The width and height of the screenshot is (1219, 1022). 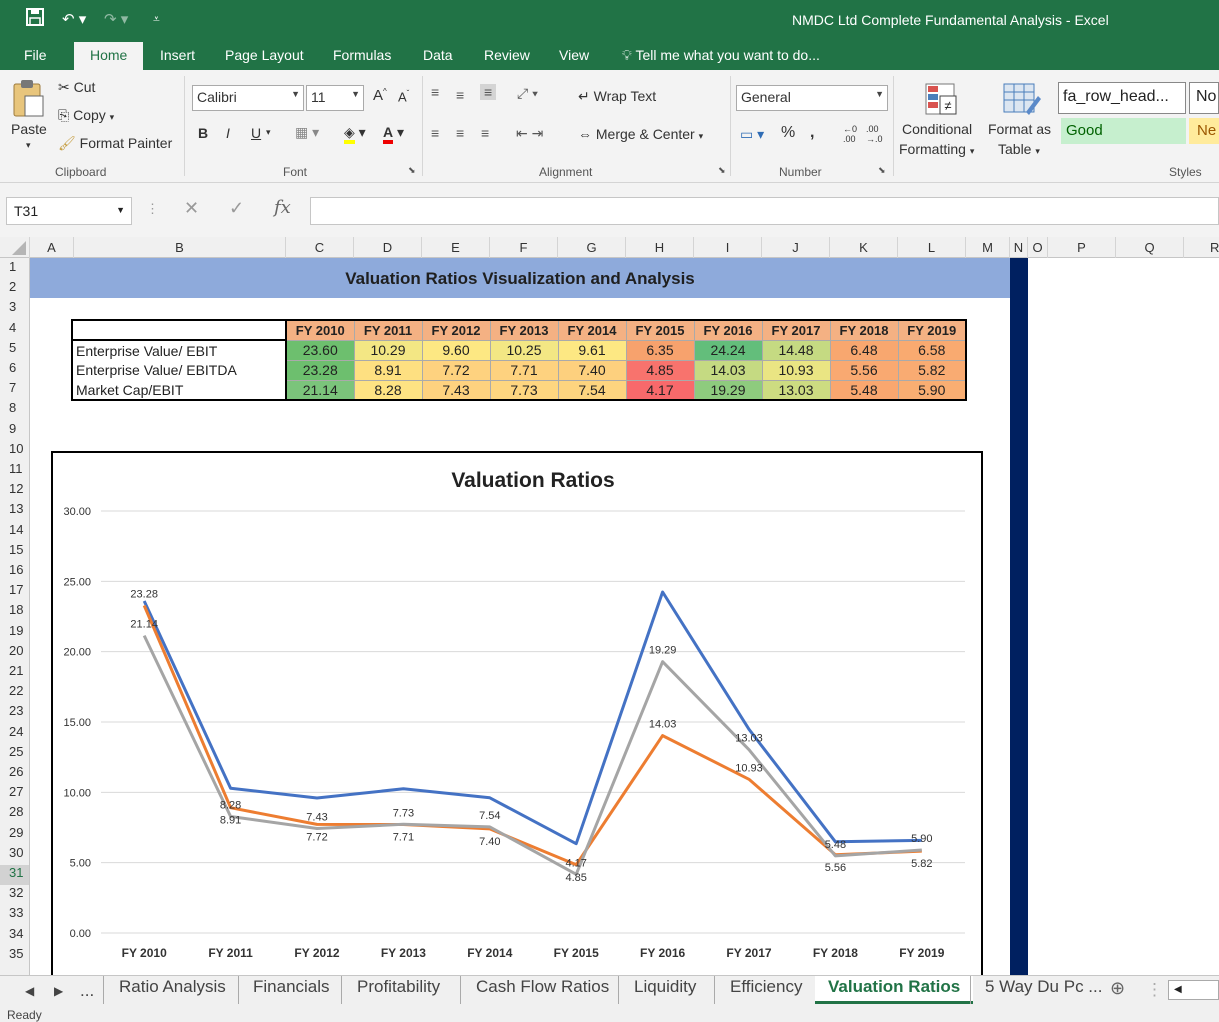 I want to click on sheet-tab: Liquidity, so click(x=657, y=990).